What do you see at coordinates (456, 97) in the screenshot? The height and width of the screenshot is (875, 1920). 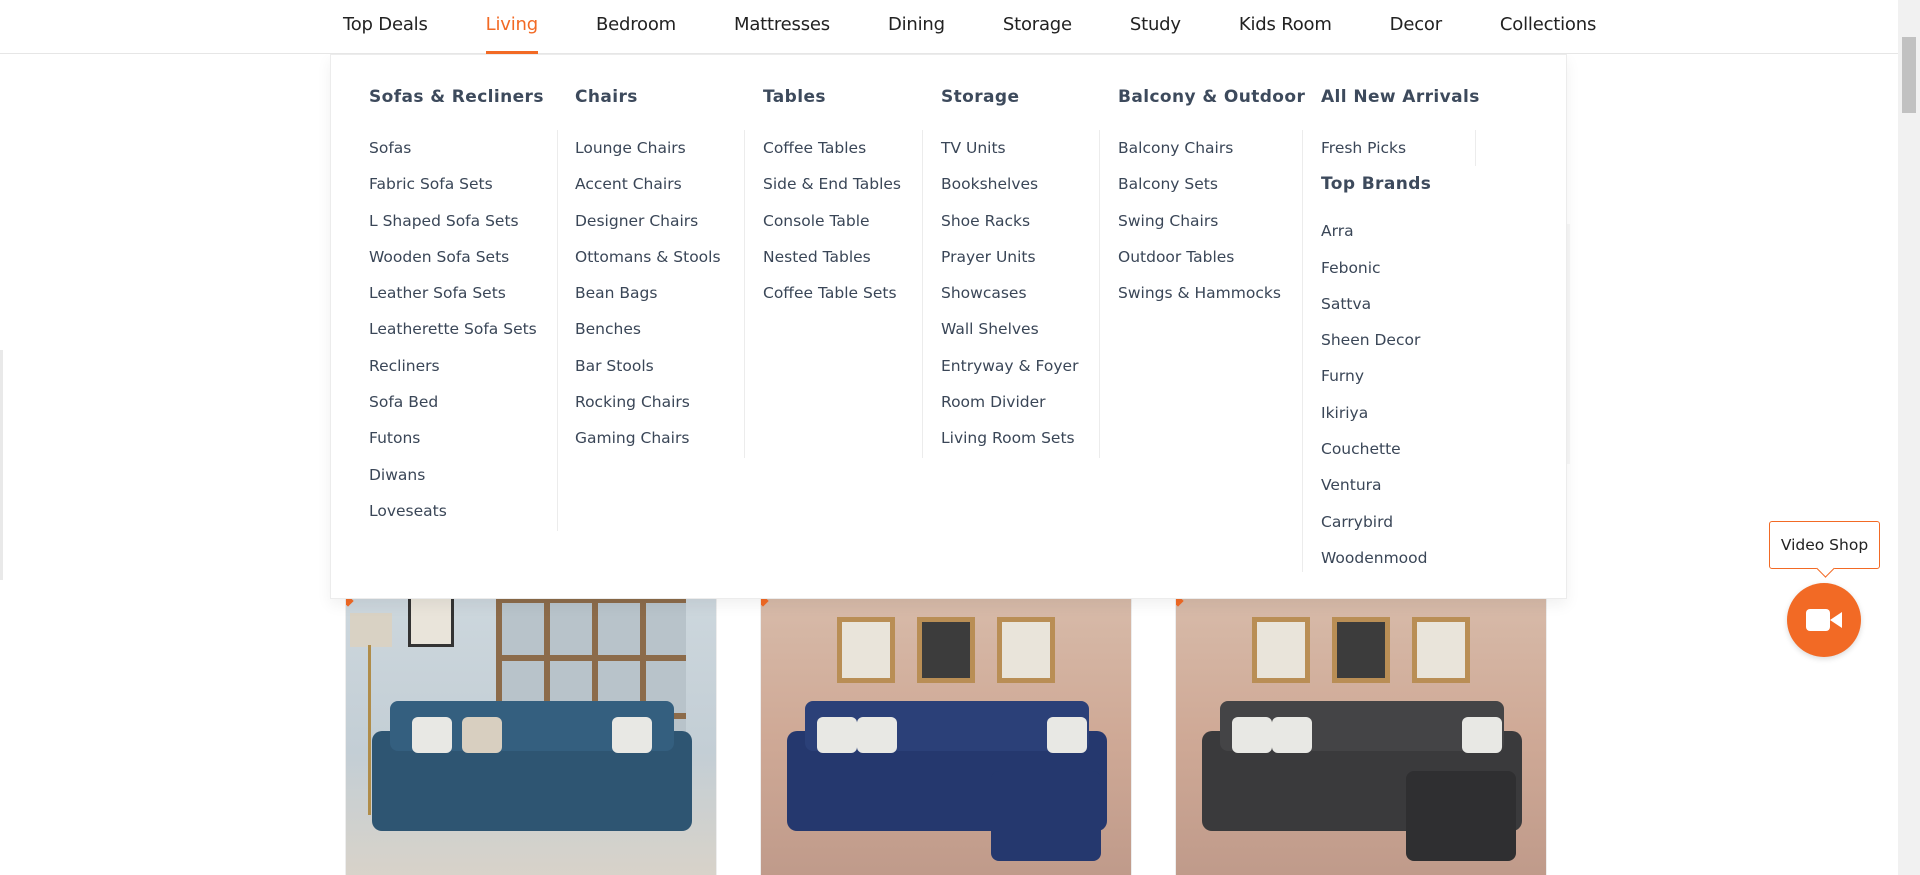 I see `menu-heading-sofas-recliners: Sofas & Recliners` at bounding box center [456, 97].